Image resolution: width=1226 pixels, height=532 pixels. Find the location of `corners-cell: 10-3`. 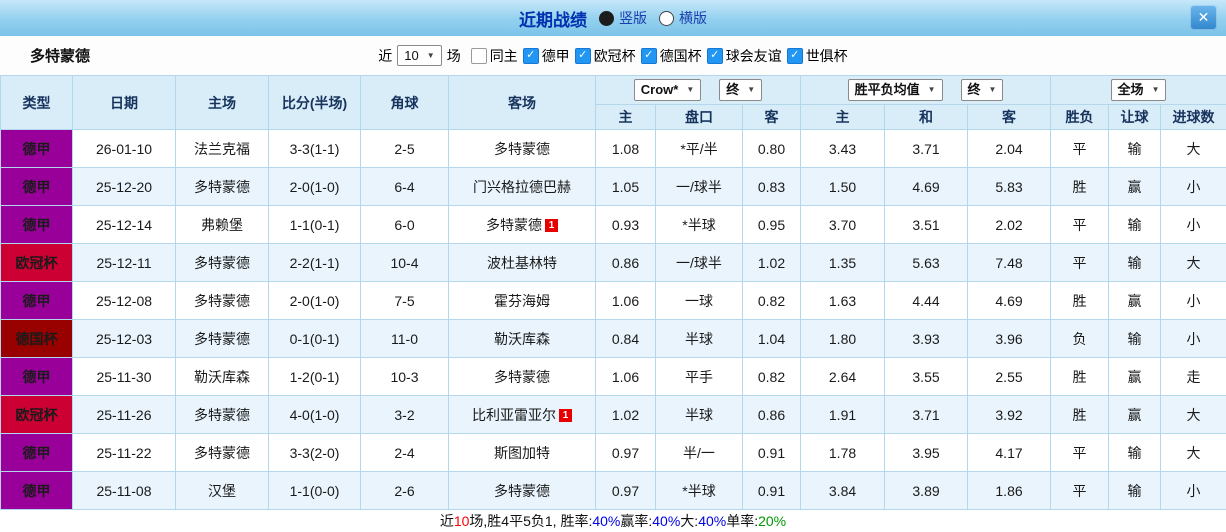

corners-cell: 10-3 is located at coordinates (404, 376).